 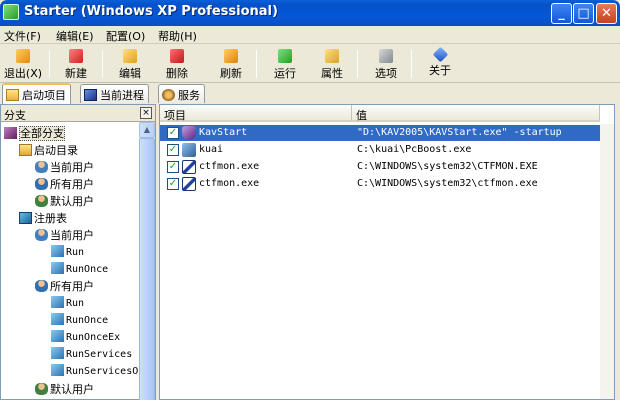 What do you see at coordinates (147, 269) in the screenshot?
I see `scrollbar-thumb` at bounding box center [147, 269].